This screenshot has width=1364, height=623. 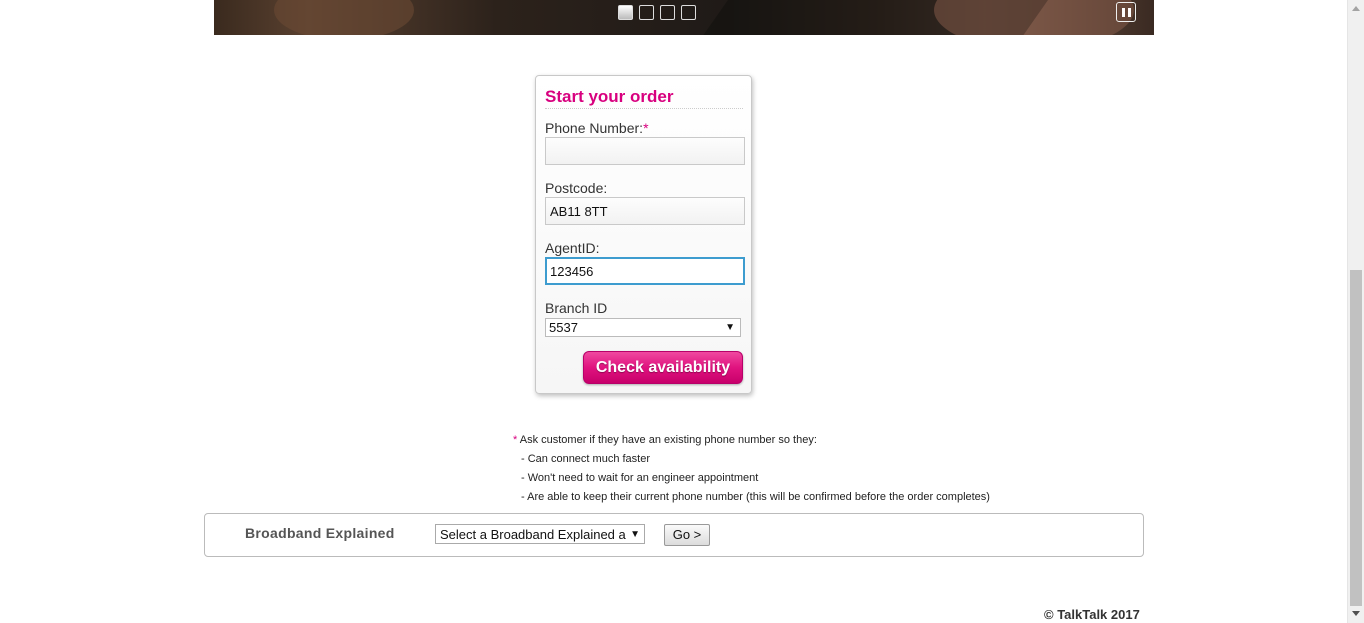 I want to click on vertical-scrollbar, so click(x=1355, y=311).